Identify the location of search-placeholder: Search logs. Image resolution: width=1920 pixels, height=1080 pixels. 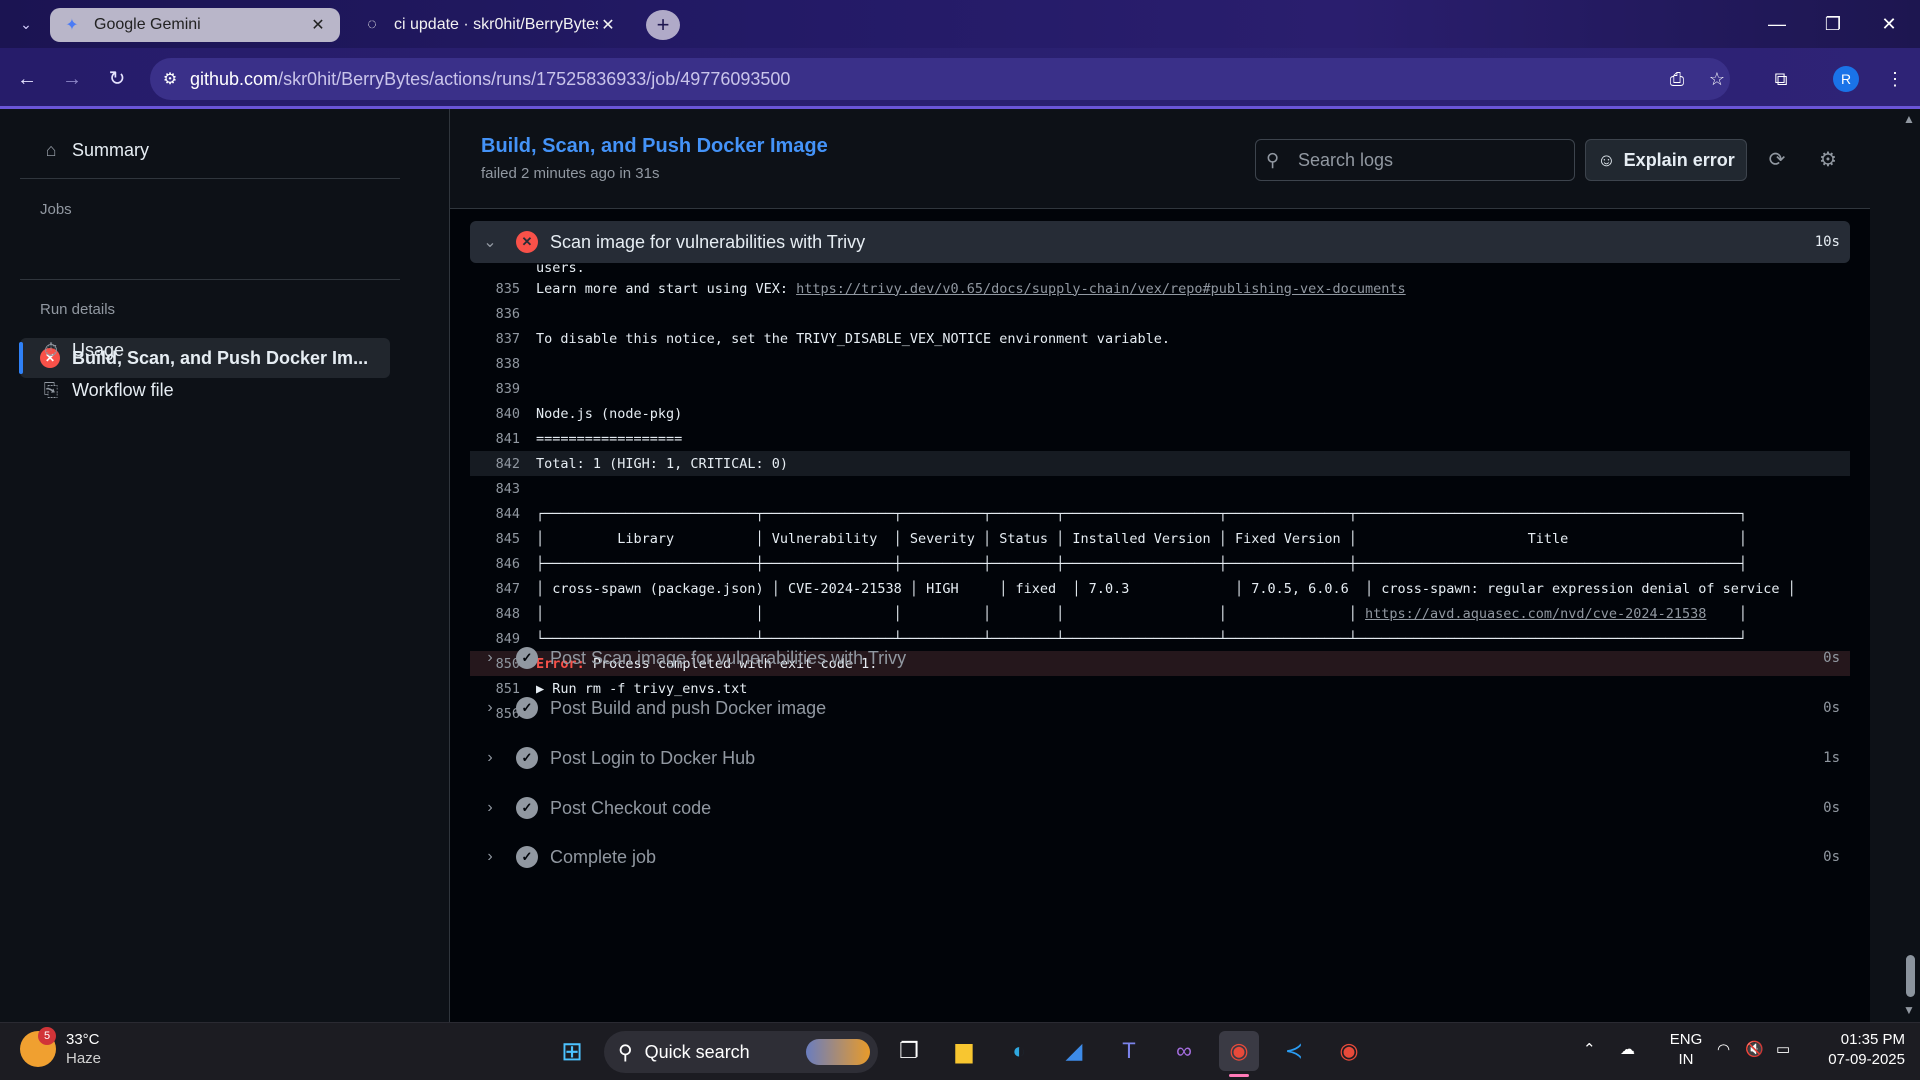
(1346, 159).